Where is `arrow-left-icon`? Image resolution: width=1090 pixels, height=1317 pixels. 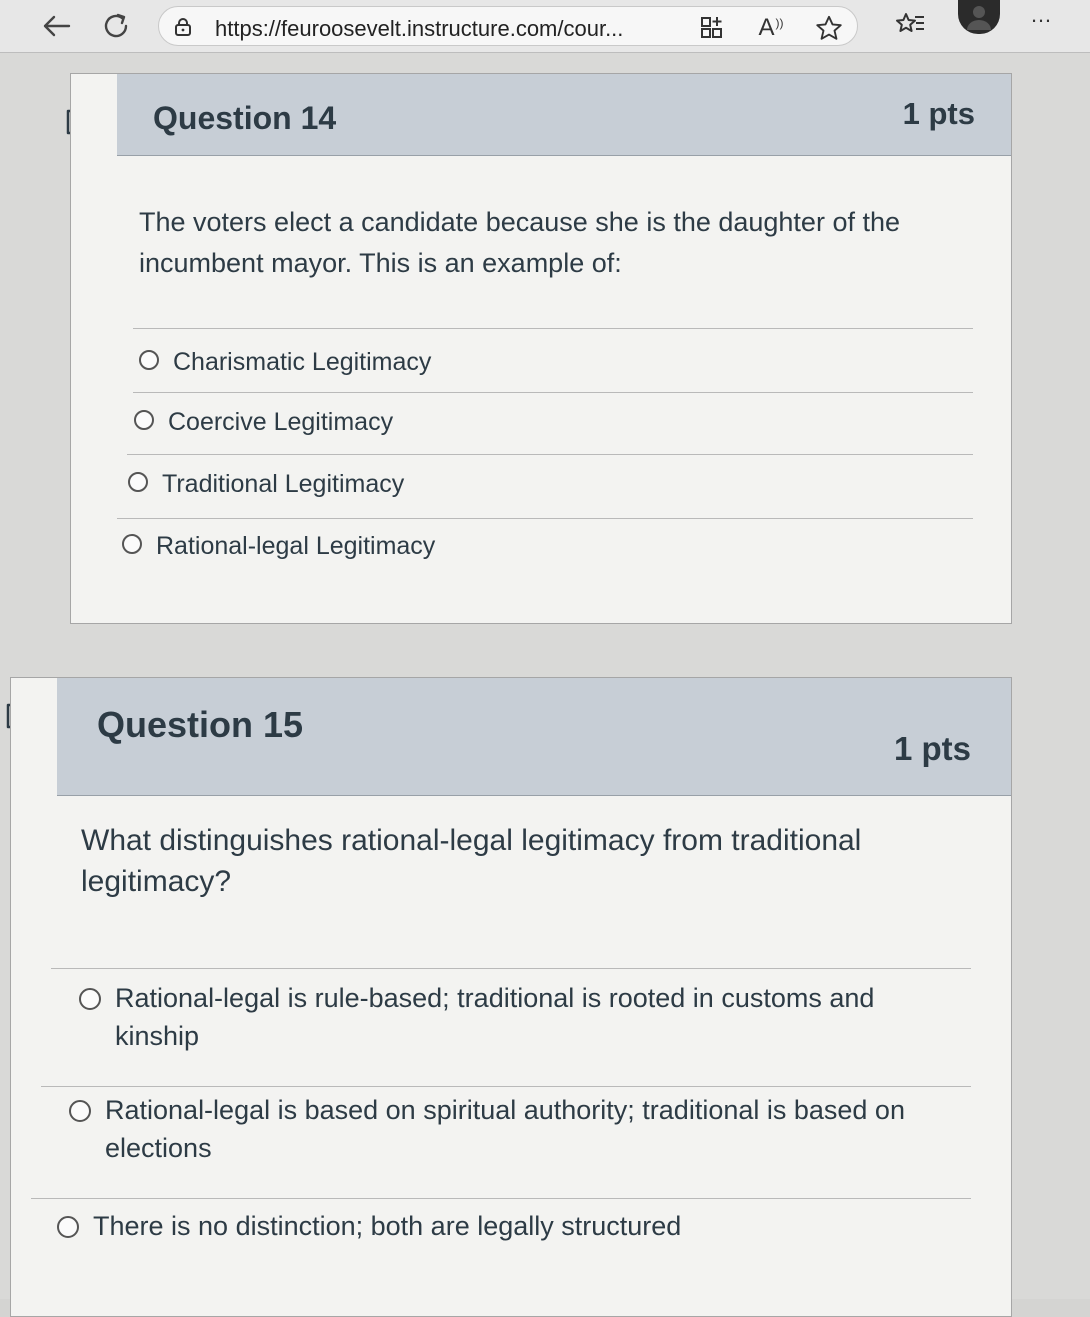
arrow-left-icon is located at coordinates (57, 26).